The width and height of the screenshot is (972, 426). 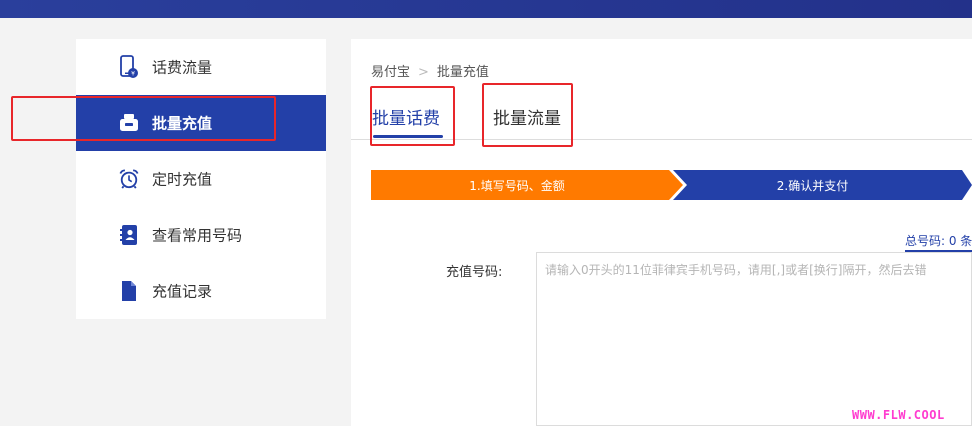 I want to click on breadcrumb-home: 易付宝, so click(x=390, y=72).